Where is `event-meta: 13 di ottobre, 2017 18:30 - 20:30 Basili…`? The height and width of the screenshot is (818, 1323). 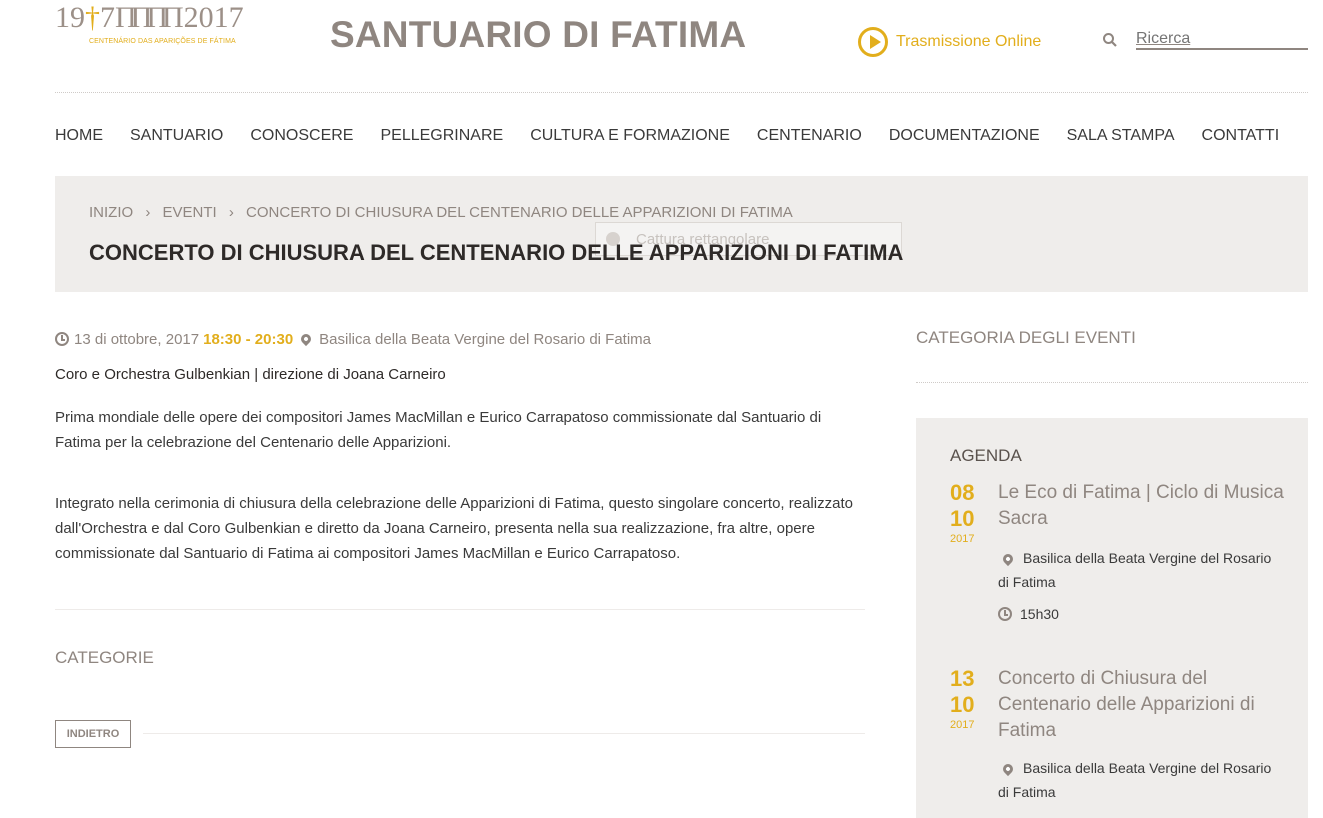
event-meta: 13 di ottobre, 2017 18:30 - 20:30 Basili… is located at coordinates (460, 339).